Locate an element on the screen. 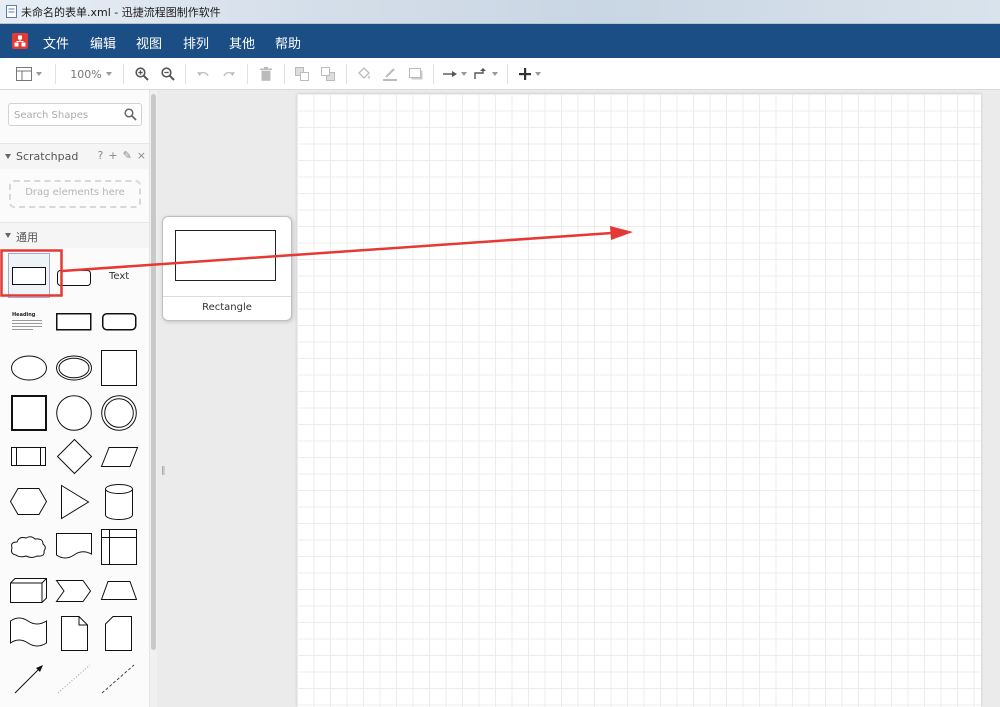 The height and width of the screenshot is (707, 1000). menu-bar: 文件 编辑 视图 排列 其他 帮助 is located at coordinates (500, 41).